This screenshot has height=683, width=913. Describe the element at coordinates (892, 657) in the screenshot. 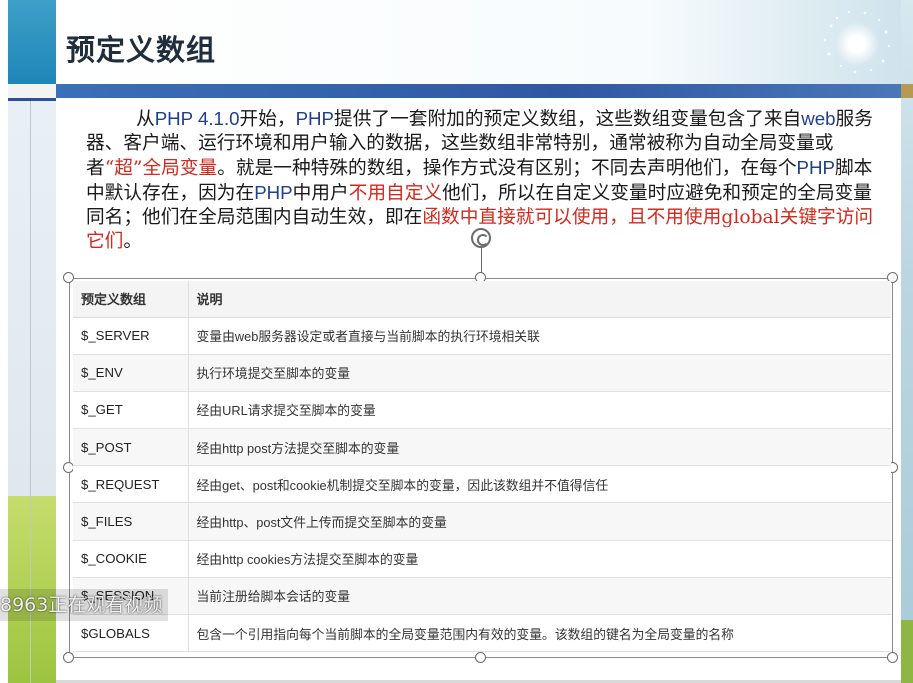

I see `resize-handle-bottom-right` at that location.